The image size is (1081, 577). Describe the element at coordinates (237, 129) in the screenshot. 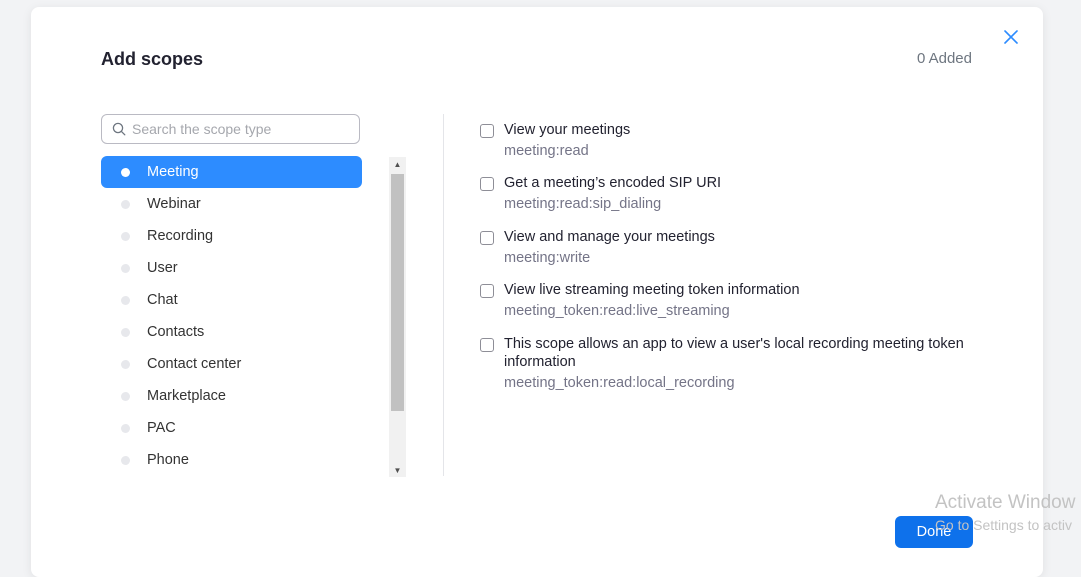

I see `search-input` at that location.